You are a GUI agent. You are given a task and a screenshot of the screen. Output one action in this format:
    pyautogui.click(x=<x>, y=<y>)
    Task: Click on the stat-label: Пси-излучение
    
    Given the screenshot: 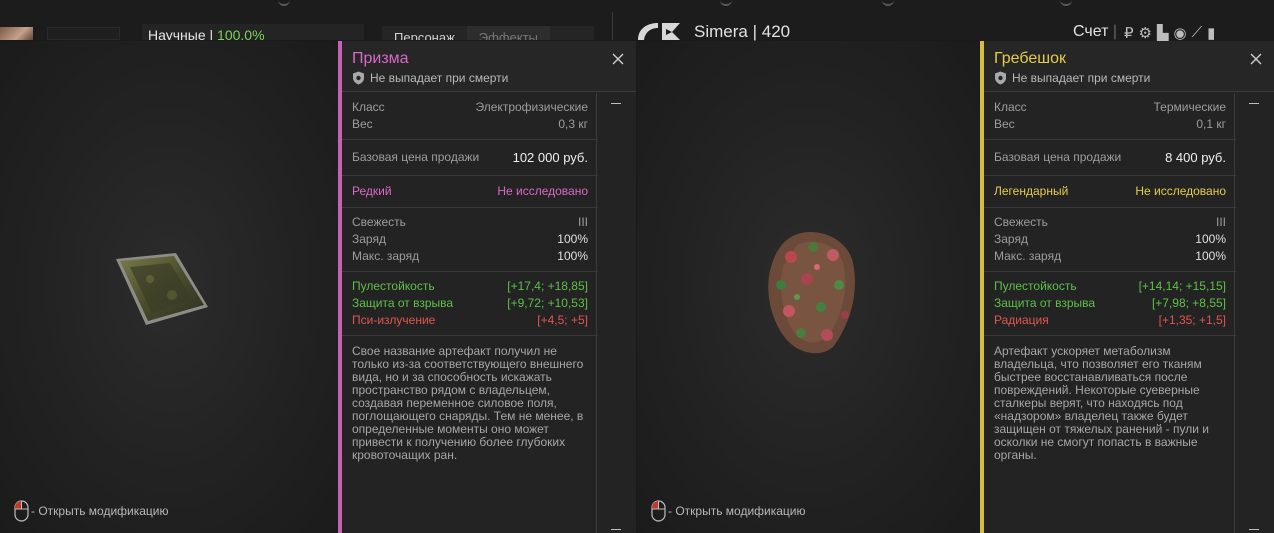 What is the action you would take?
    pyautogui.click(x=394, y=320)
    